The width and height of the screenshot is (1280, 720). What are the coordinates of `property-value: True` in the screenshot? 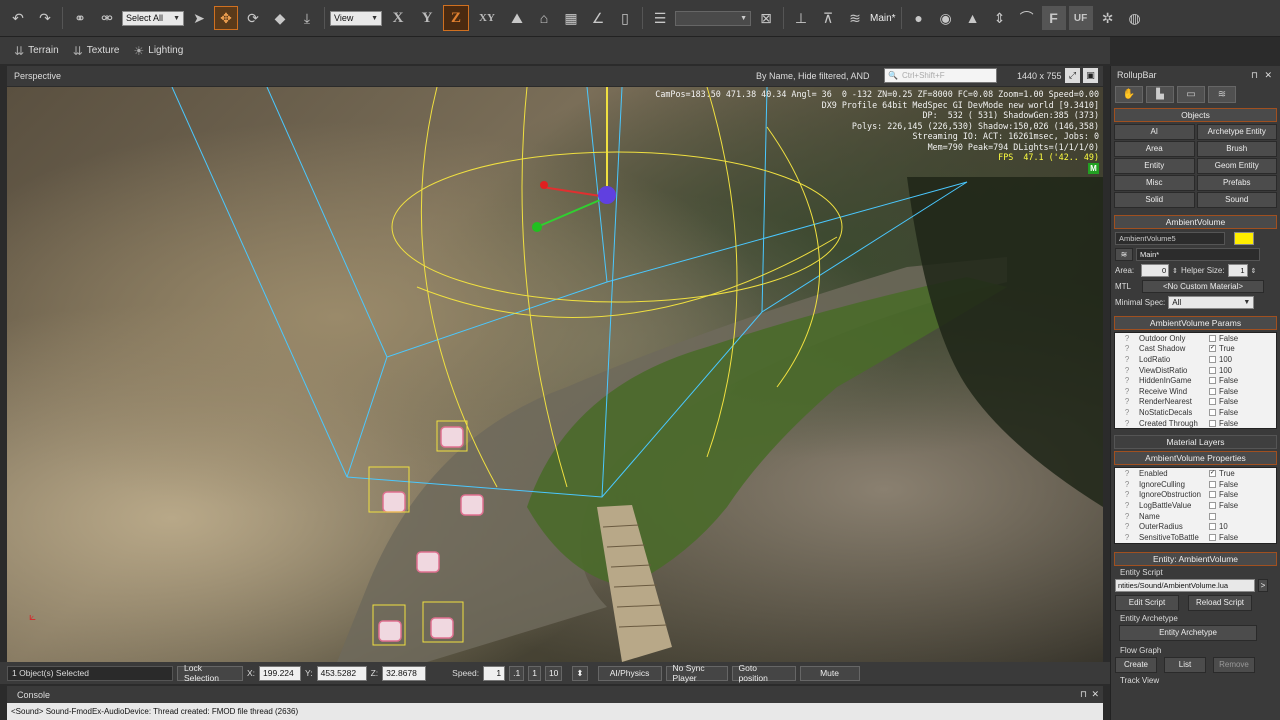 It's located at (1227, 348).